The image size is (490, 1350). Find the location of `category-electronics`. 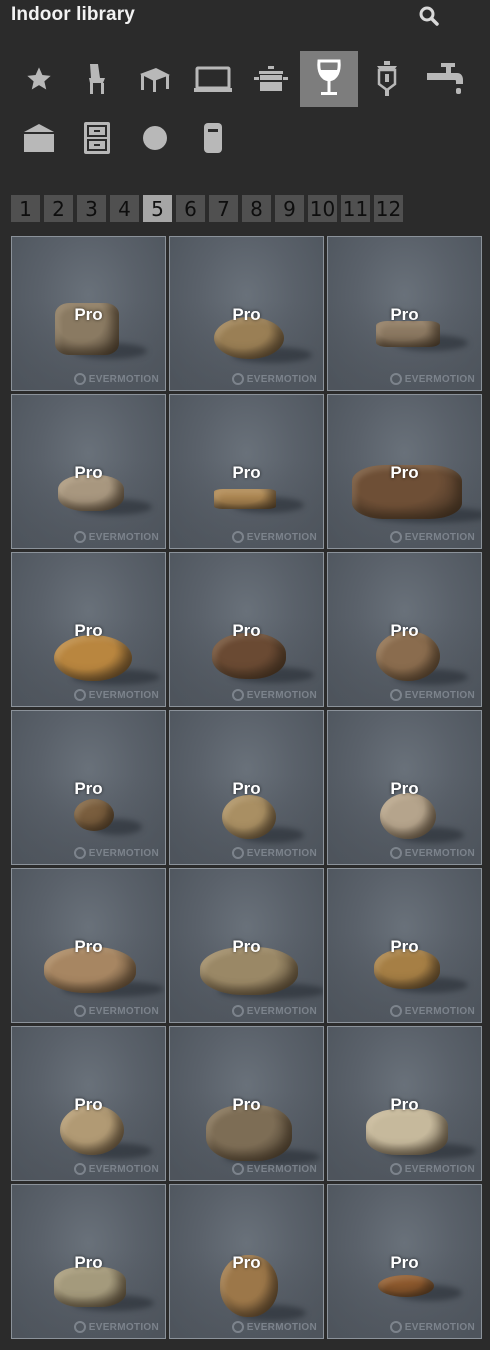

category-electronics is located at coordinates (213, 79).